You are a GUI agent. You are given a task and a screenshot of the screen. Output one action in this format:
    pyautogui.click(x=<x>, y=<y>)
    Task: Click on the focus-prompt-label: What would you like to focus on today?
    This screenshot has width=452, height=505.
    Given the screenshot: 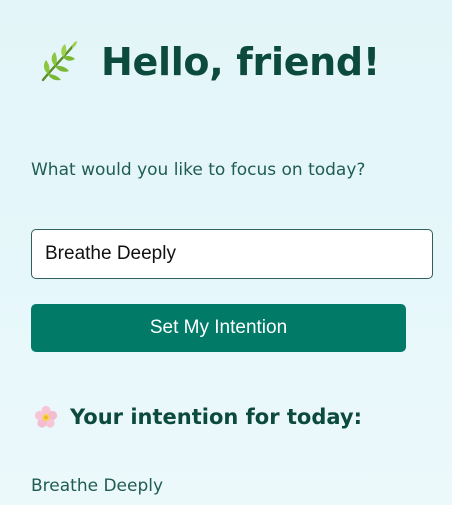 What is the action you would take?
    pyautogui.click(x=198, y=170)
    